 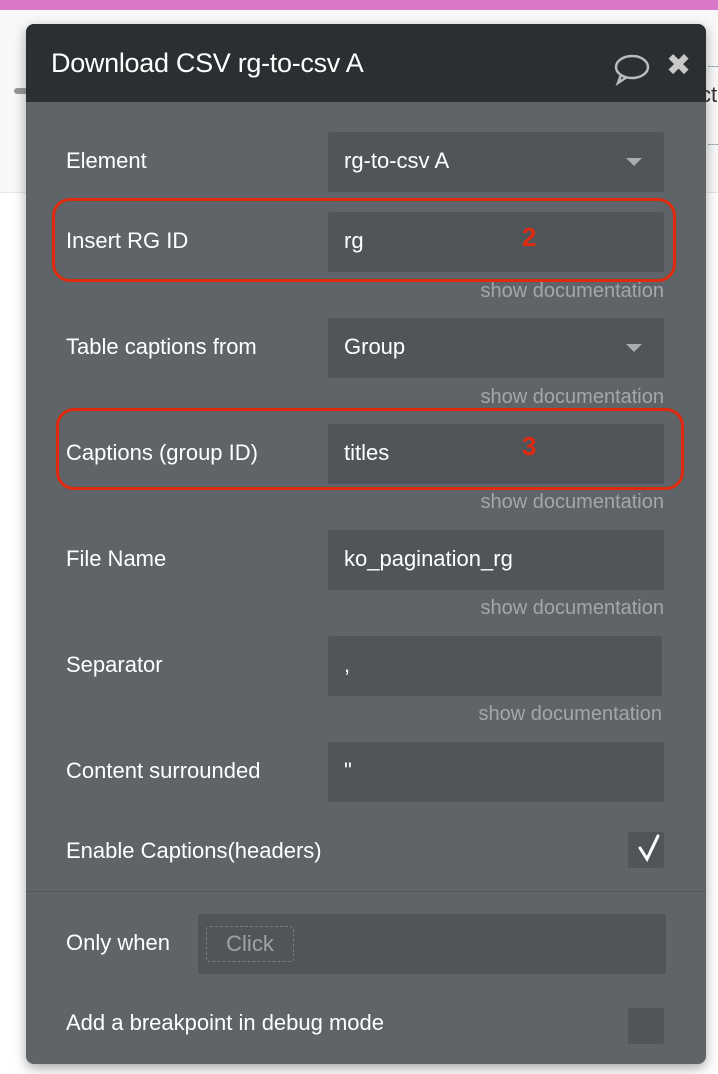 I want to click on click-placeholder: Click, so click(x=250, y=944).